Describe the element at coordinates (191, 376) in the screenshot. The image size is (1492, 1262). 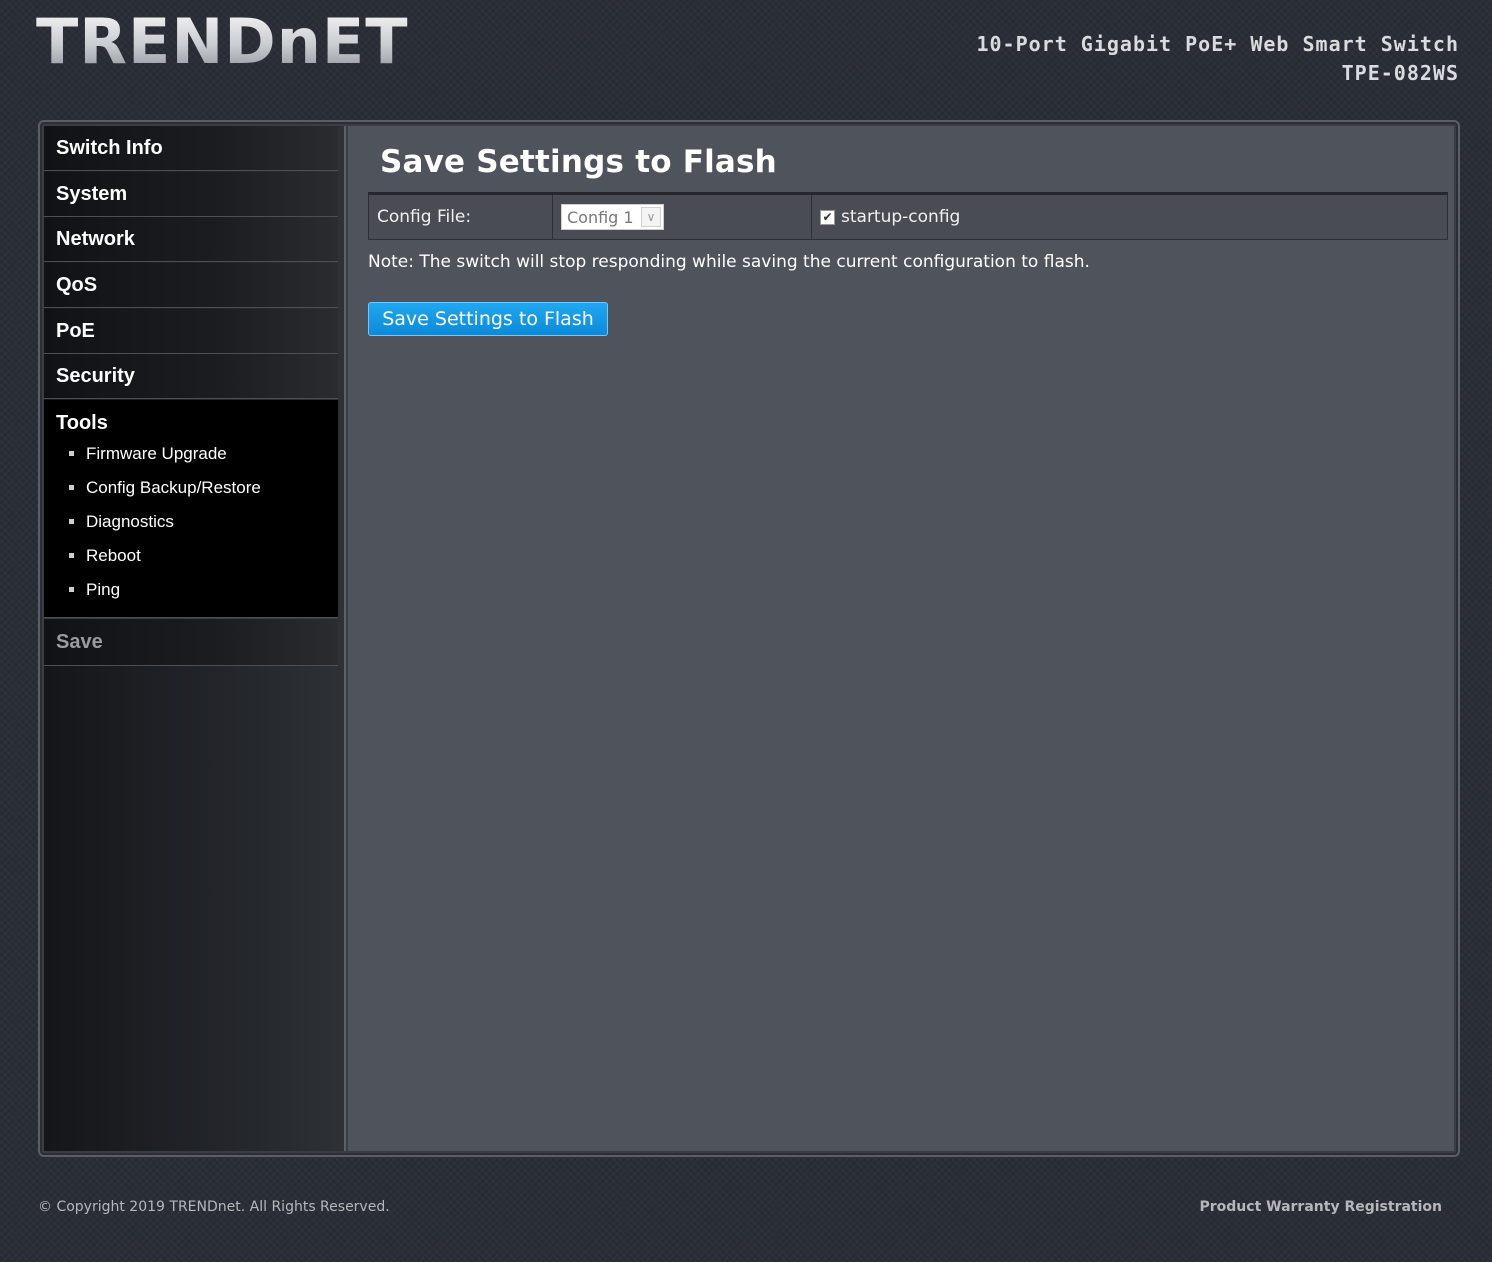
I see `sidebar-item-security: Security` at that location.